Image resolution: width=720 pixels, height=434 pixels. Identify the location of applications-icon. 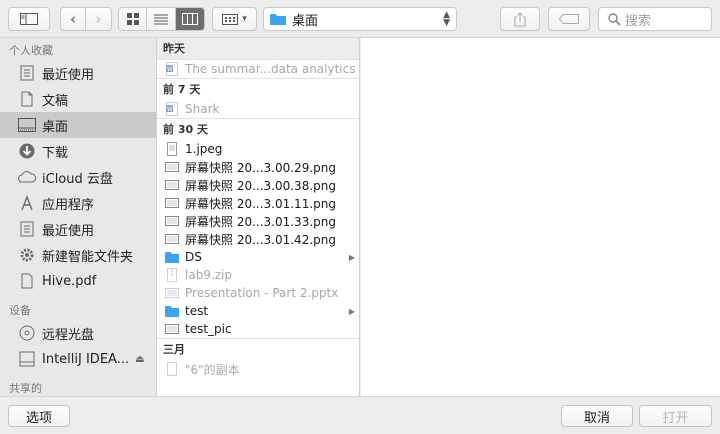
(27, 203).